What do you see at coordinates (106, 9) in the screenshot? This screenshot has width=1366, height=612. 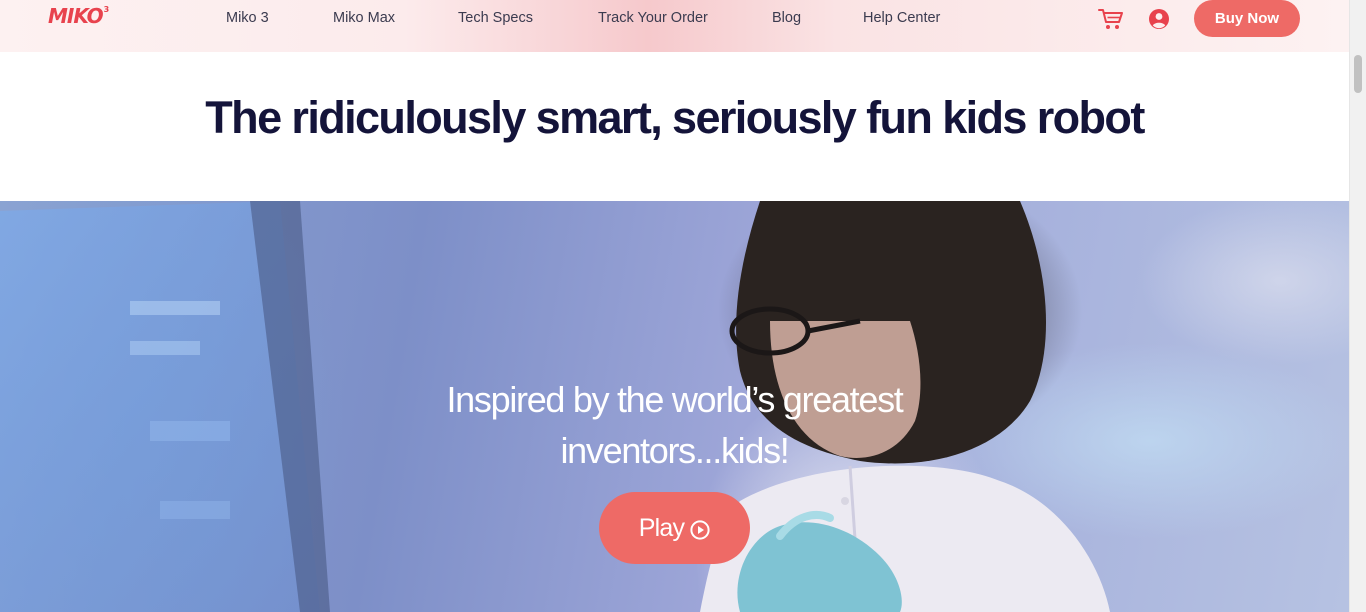 I see `logo-superscript: 3` at bounding box center [106, 9].